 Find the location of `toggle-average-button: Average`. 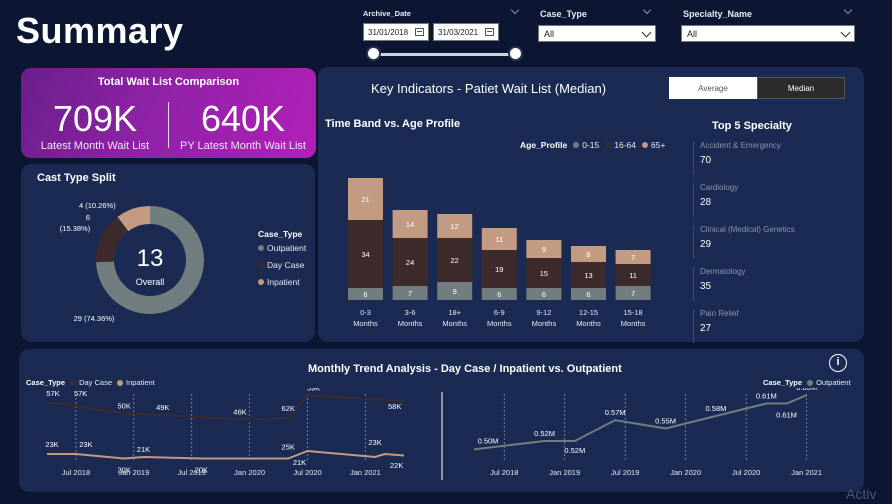

toggle-average-button: Average is located at coordinates (713, 88).